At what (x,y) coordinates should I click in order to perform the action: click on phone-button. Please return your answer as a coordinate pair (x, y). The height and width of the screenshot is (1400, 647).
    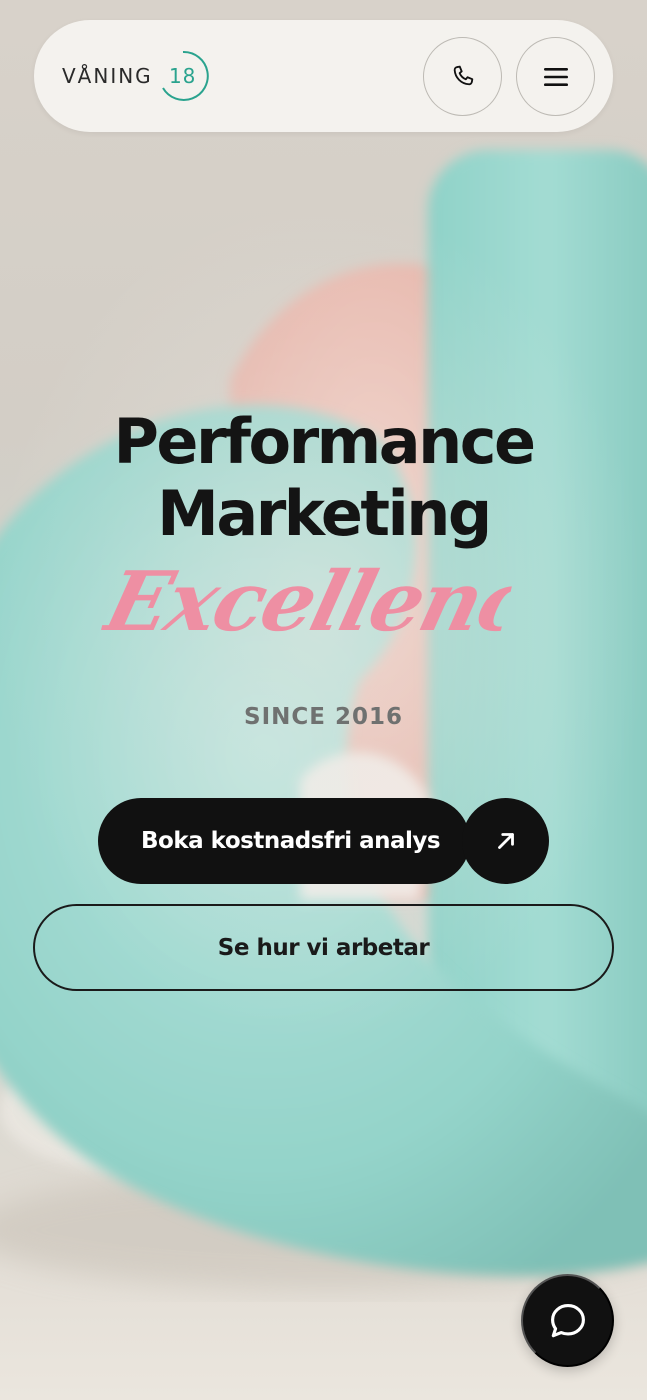
    Looking at the image, I should click on (462, 76).